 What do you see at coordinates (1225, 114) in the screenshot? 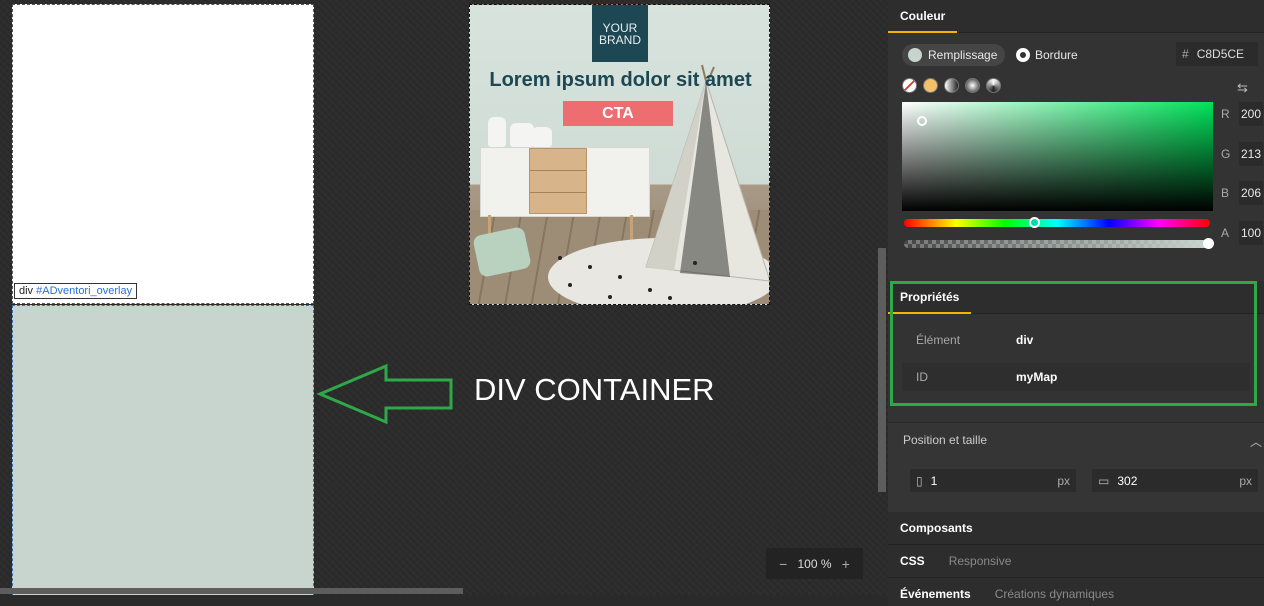
I see `red-label: R` at bounding box center [1225, 114].